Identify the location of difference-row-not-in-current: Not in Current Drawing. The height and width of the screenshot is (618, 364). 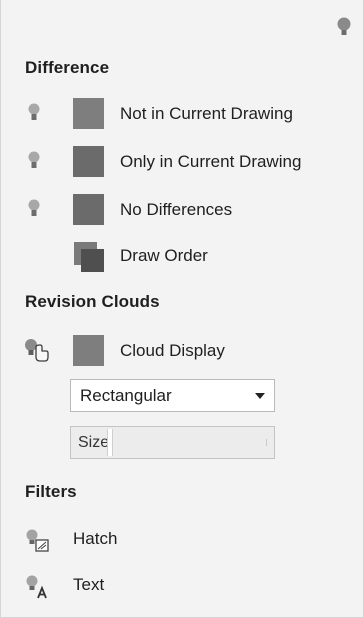
(182, 116).